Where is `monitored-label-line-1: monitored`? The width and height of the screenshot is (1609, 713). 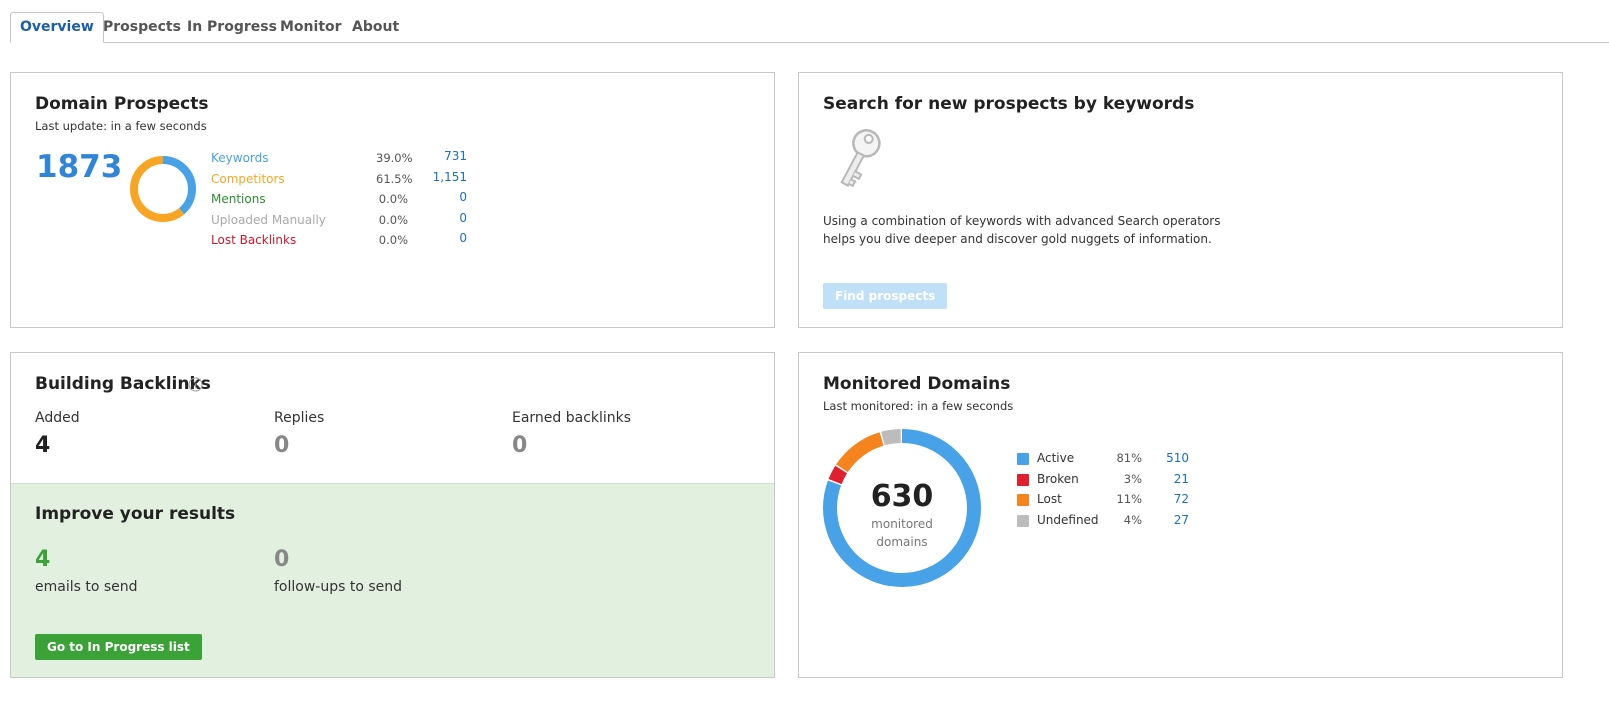
monitored-label-line-1: monitored is located at coordinates (902, 524).